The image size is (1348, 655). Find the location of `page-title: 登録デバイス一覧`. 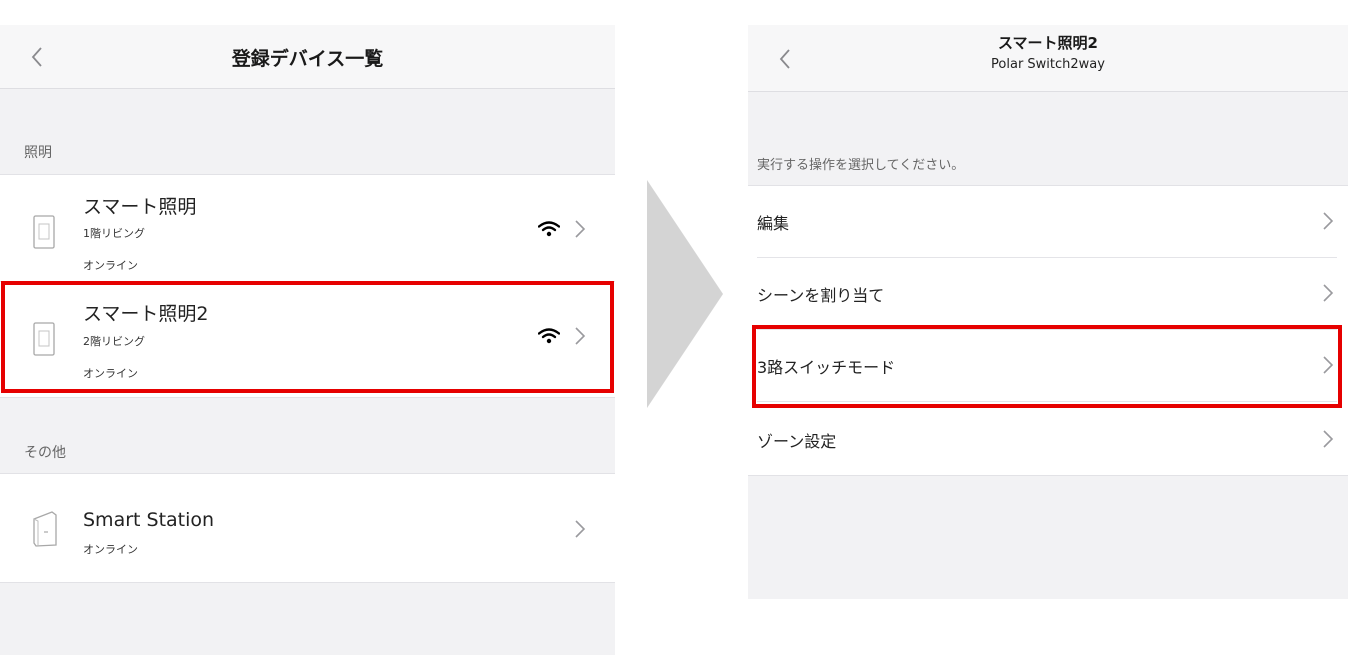

page-title: 登録デバイス一覧 is located at coordinates (307, 59).